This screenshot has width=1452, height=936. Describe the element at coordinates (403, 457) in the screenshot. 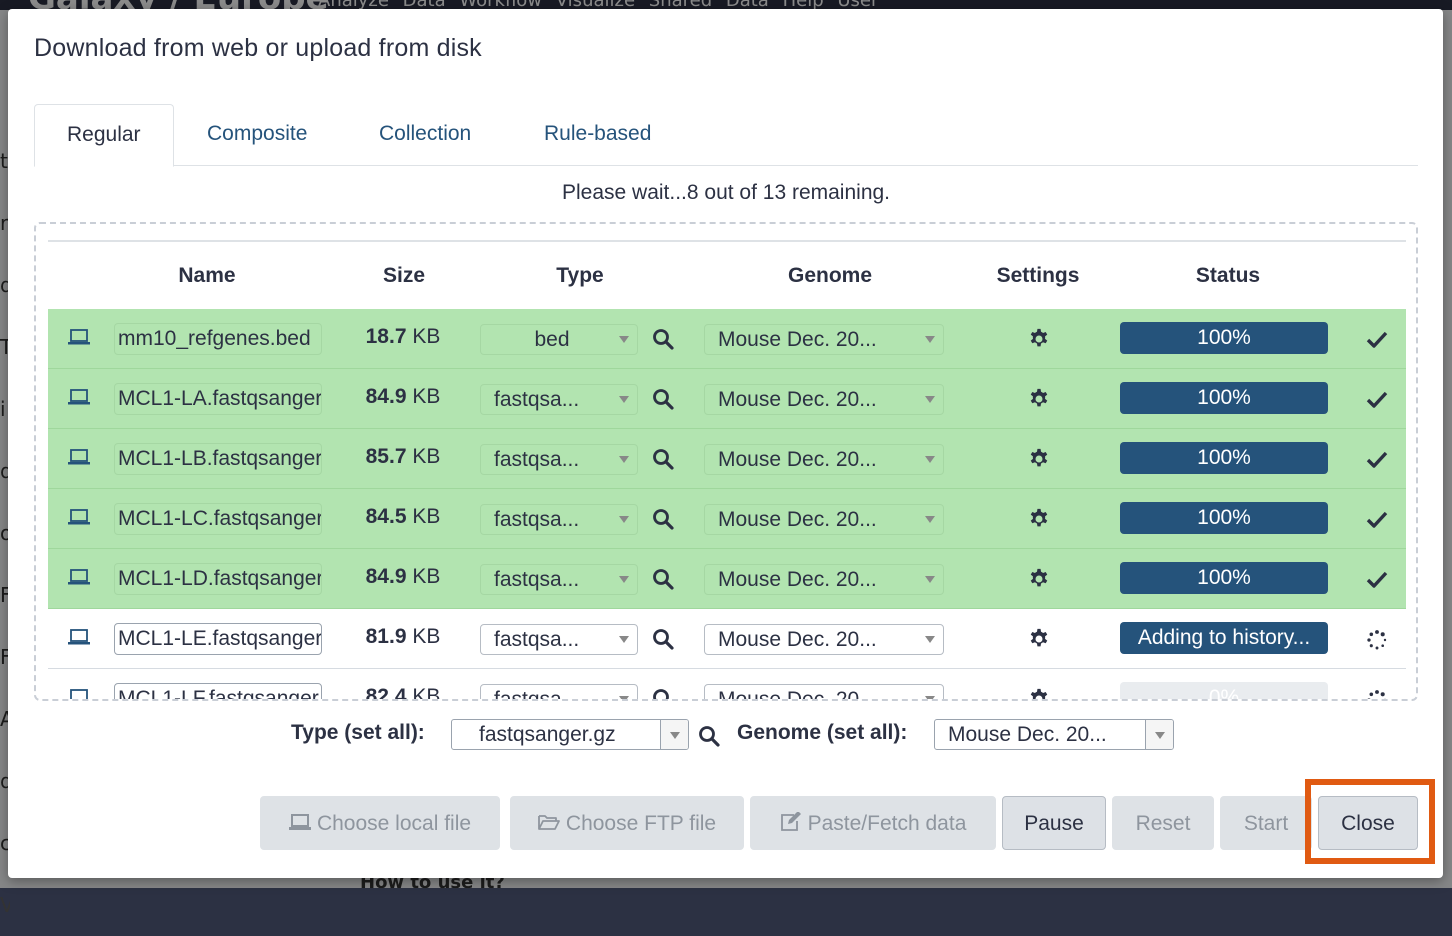

I see `file-size: 85.7 KB` at that location.